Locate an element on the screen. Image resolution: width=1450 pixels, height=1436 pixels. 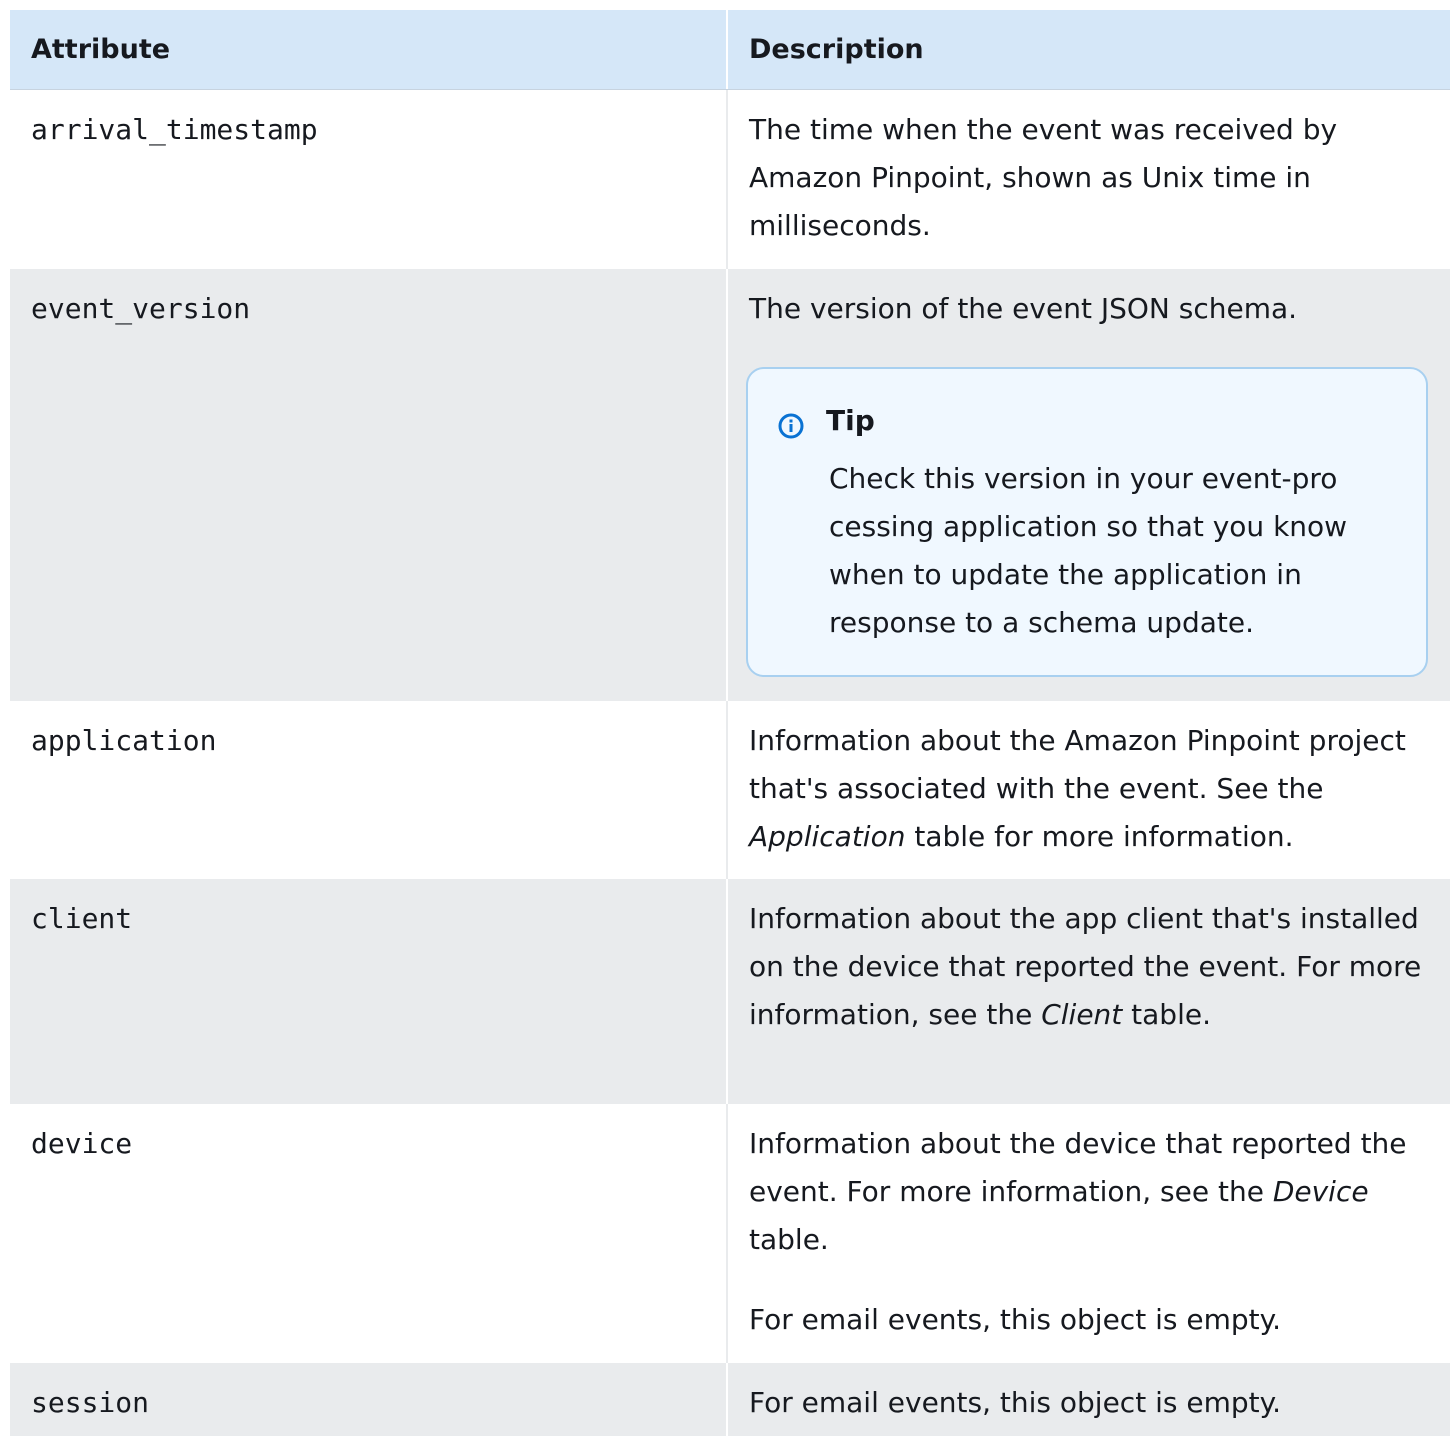
attribute-cell: session is located at coordinates (369, 1399).